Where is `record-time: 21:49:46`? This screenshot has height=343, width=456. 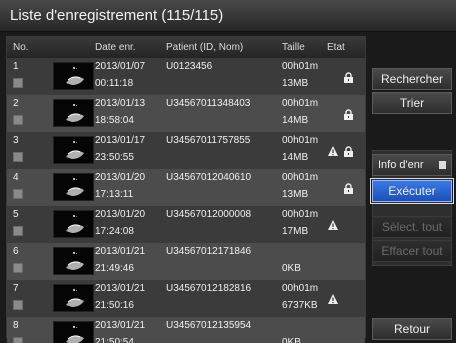
record-time: 21:49:46 is located at coordinates (114, 268).